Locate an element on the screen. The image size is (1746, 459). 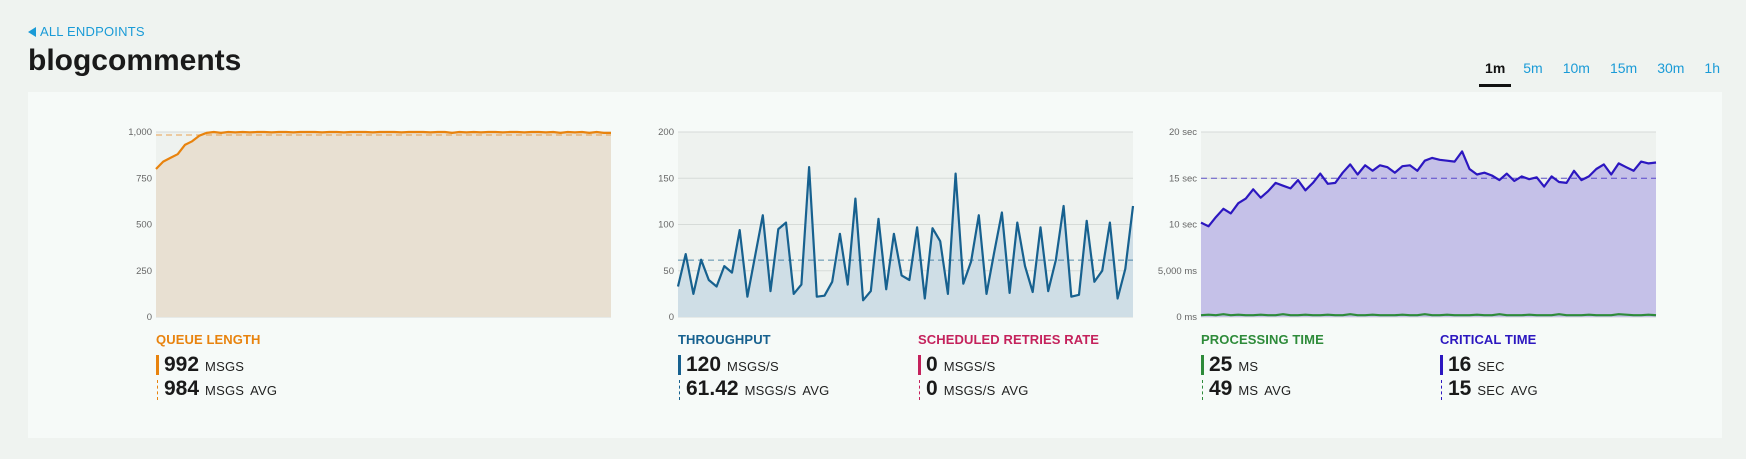
critical-time-metric: CRITICAL TIME 16 SEC 15 SEC AVG is located at coordinates (1489, 366).